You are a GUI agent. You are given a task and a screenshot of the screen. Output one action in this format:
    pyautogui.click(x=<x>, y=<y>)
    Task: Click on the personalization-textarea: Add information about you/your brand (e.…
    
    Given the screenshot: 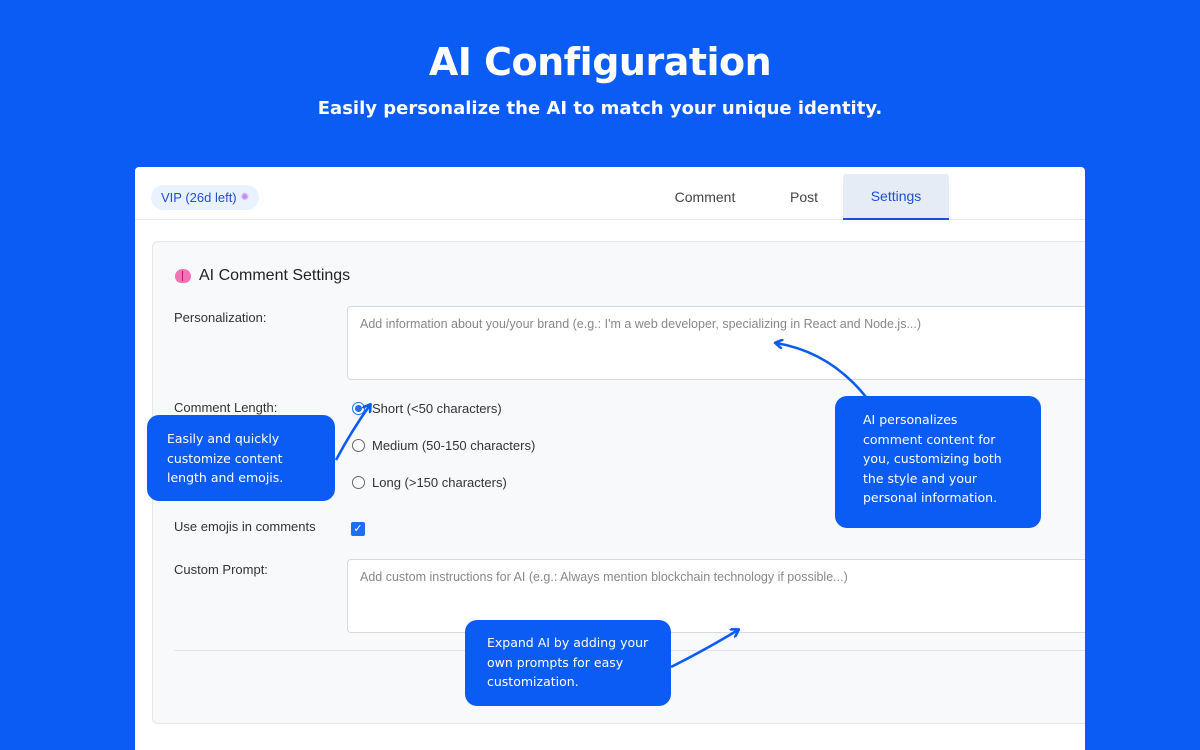 What is the action you would take?
    pyautogui.click(x=716, y=343)
    